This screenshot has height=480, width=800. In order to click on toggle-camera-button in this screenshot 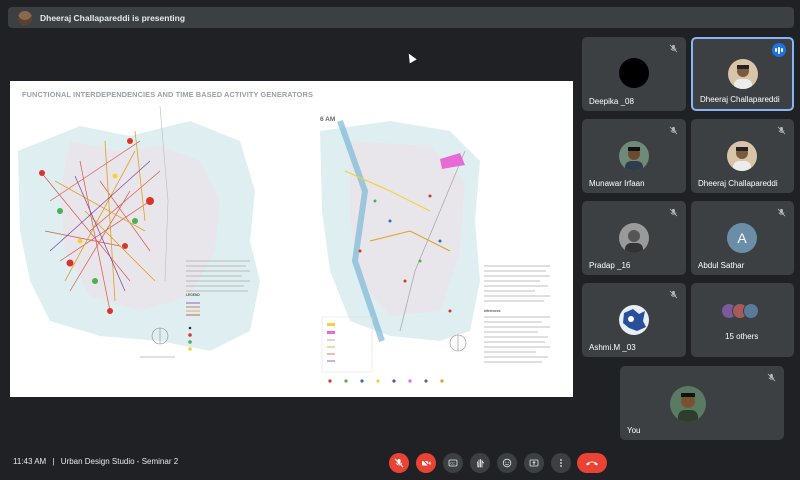, I will do `click(426, 463)`.